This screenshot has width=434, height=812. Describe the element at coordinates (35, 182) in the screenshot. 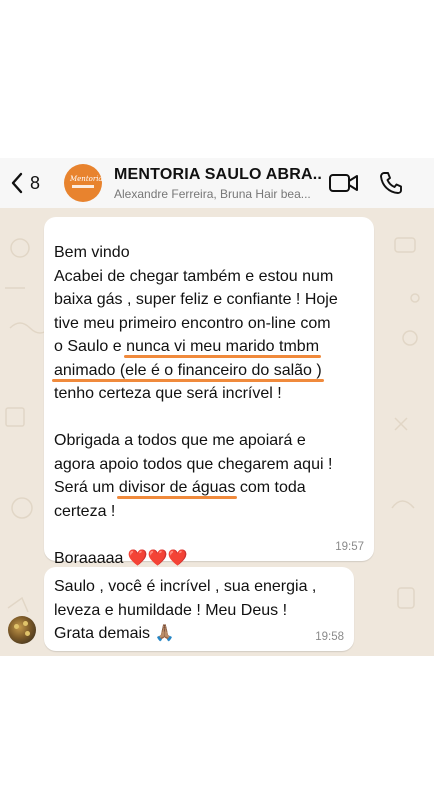

I see `unread-count: 8` at that location.